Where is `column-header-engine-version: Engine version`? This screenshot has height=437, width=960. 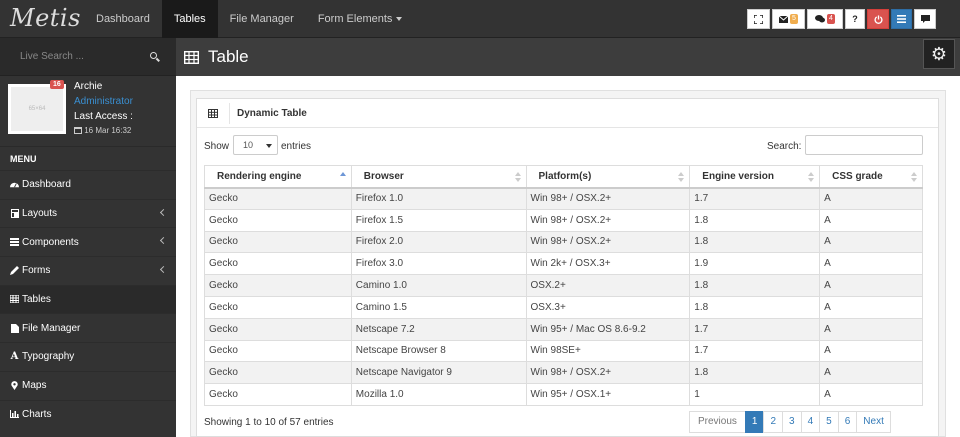
column-header-engine-version: Engine version is located at coordinates (755, 177).